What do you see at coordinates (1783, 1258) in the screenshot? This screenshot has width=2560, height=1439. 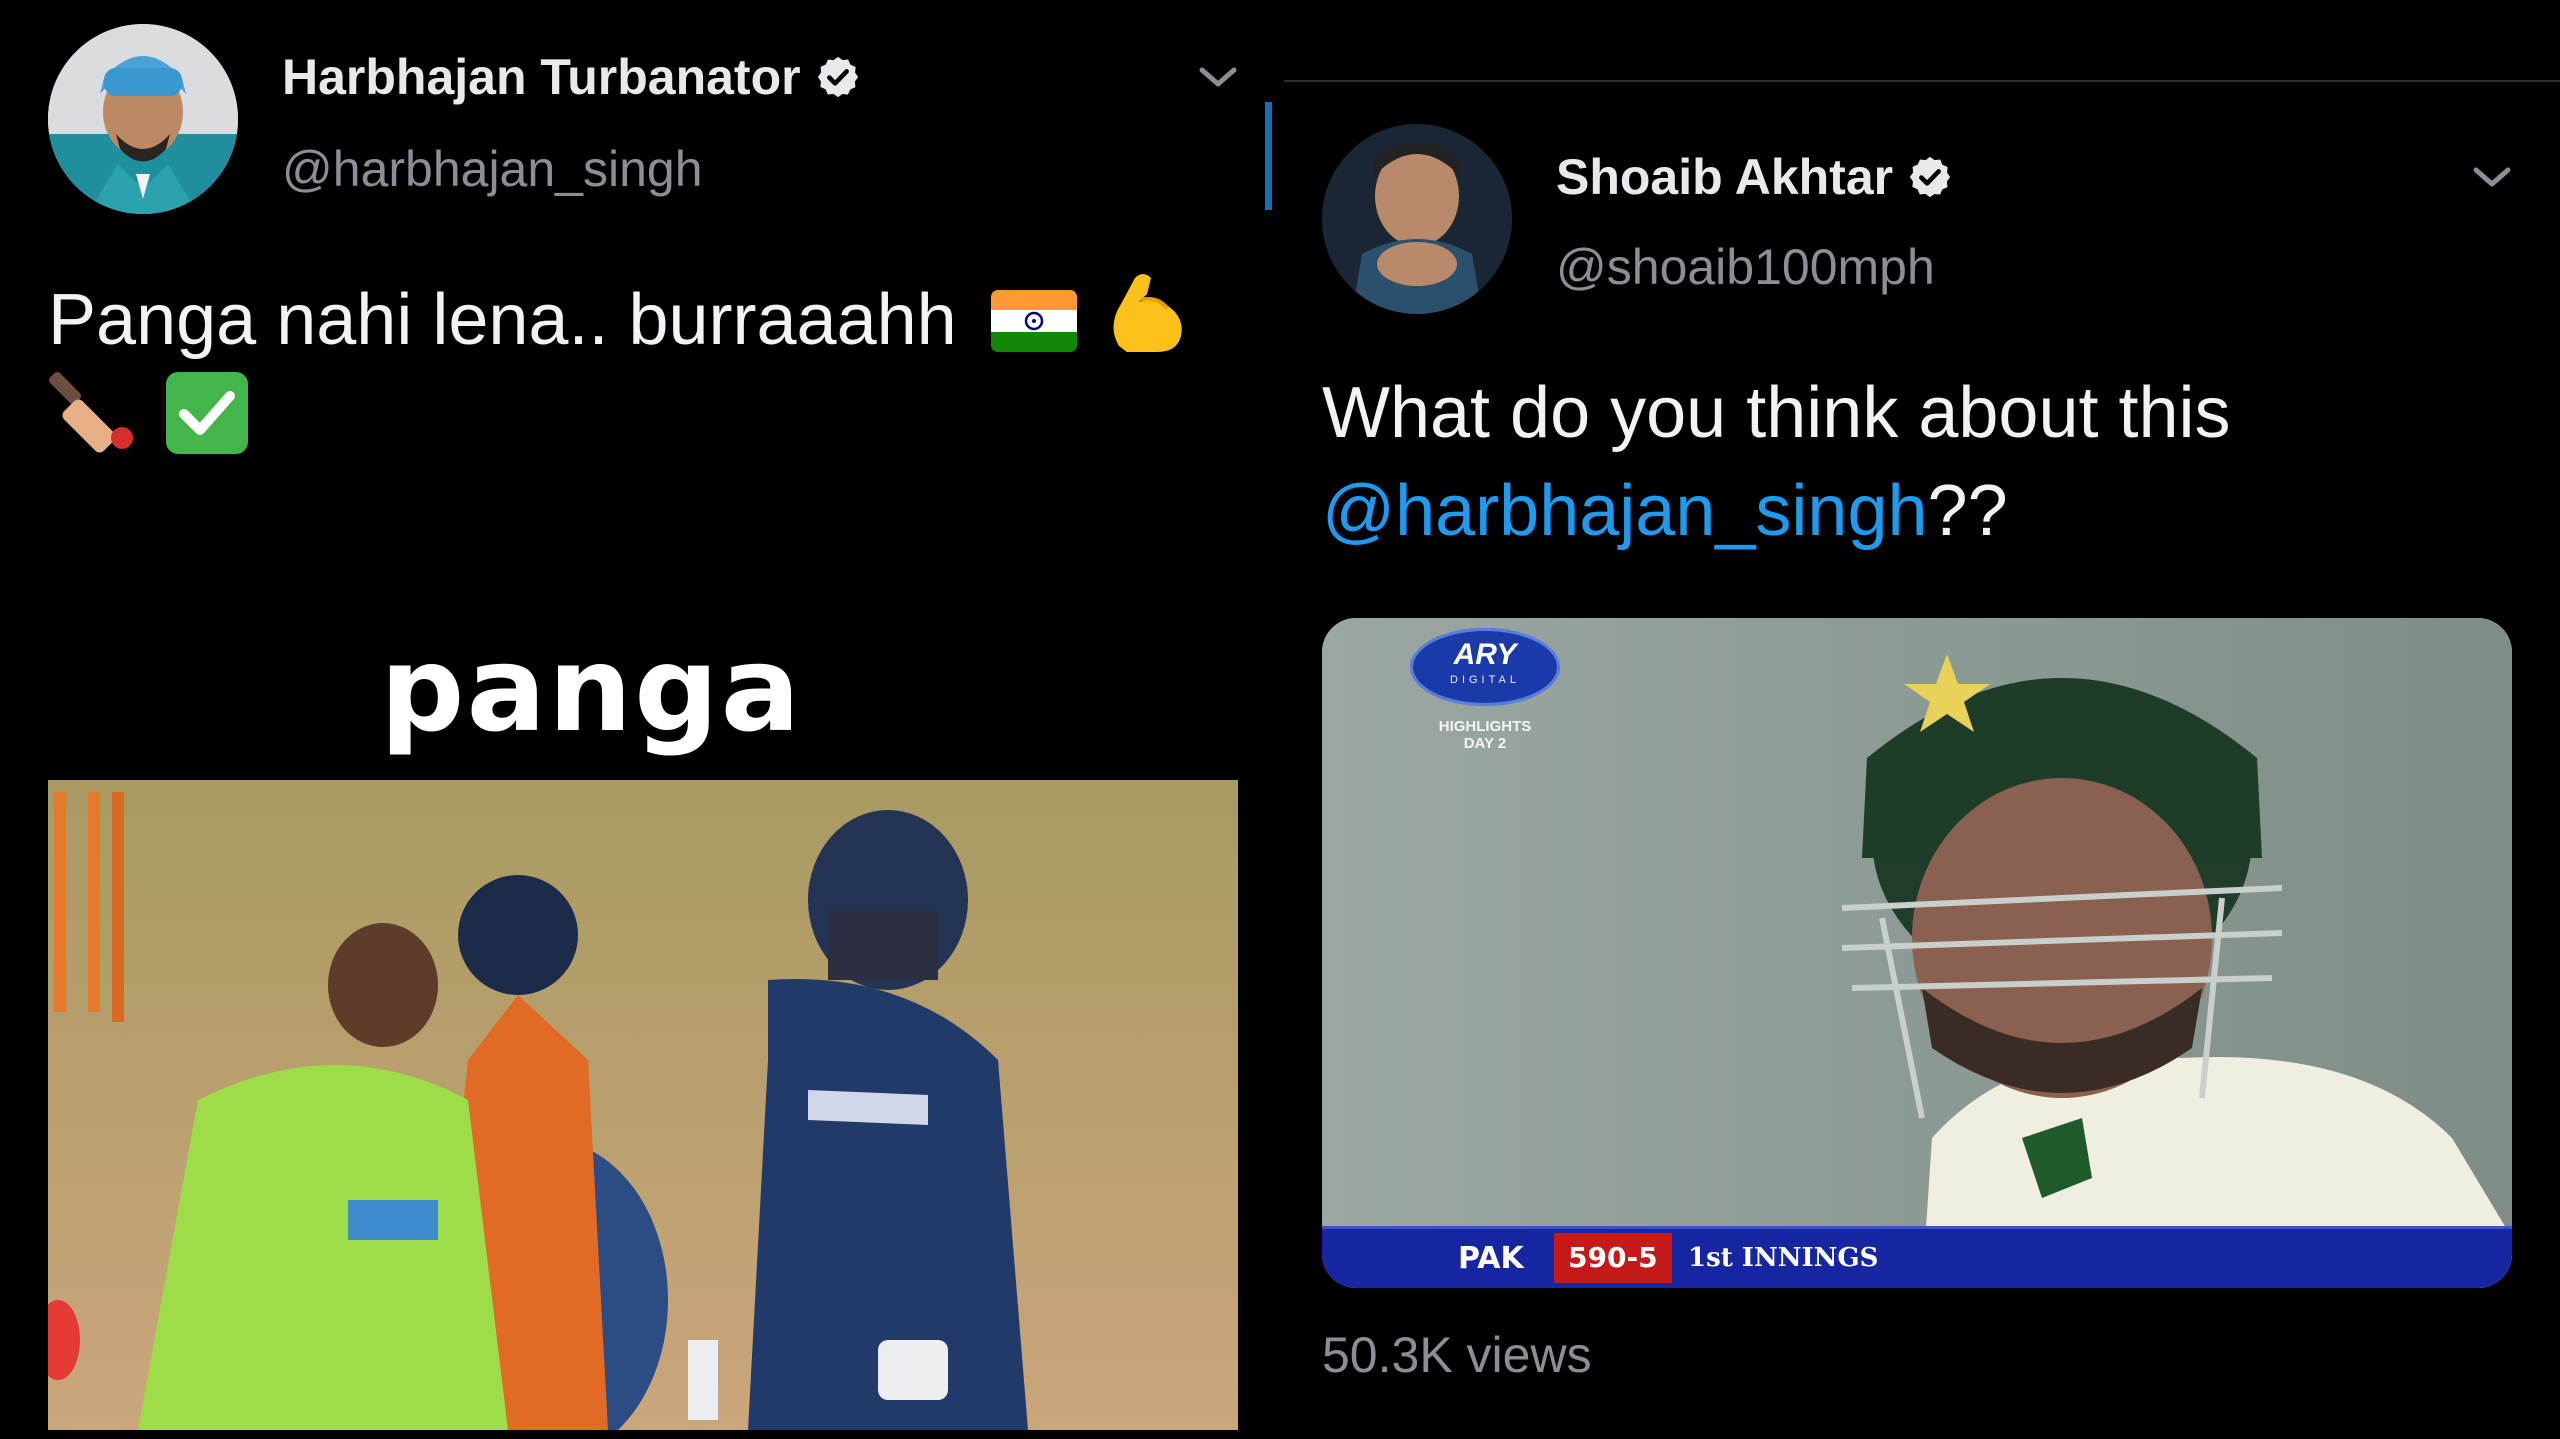 I see `score-innings: 1st INNINGS` at bounding box center [1783, 1258].